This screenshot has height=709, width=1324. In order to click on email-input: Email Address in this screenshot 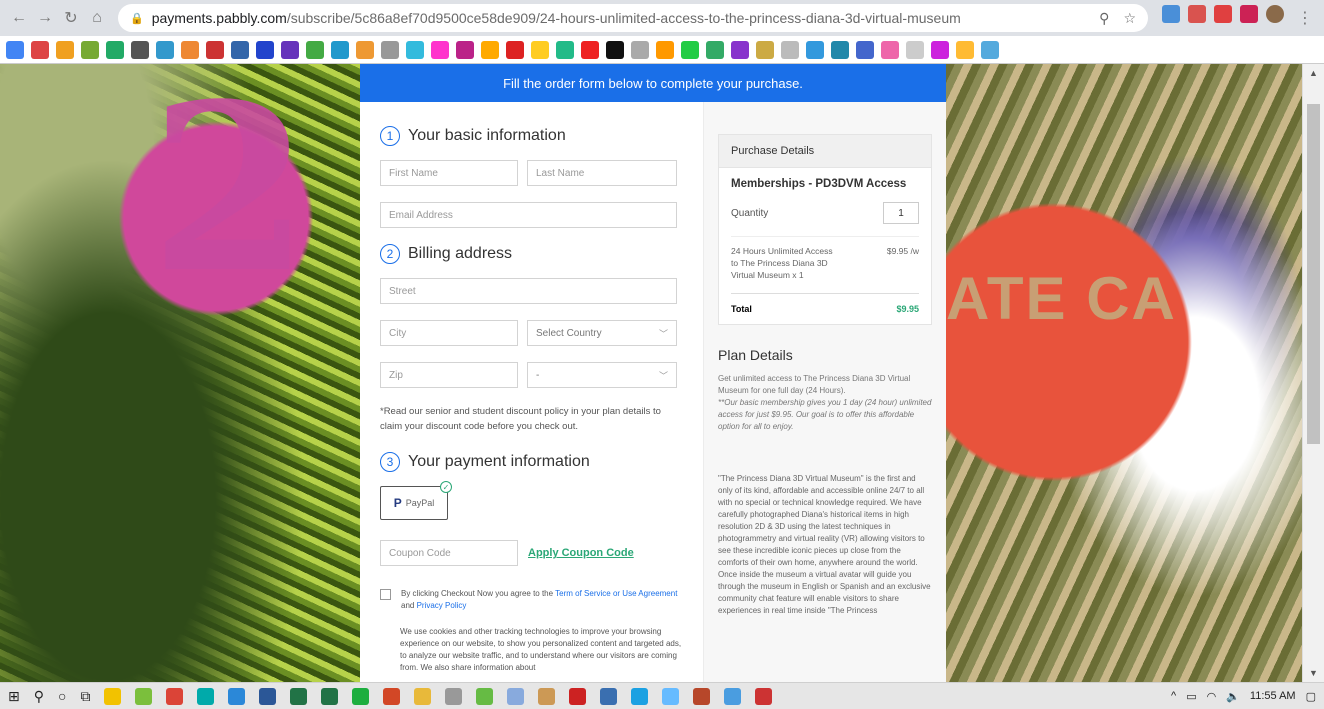, I will do `click(528, 215)`.